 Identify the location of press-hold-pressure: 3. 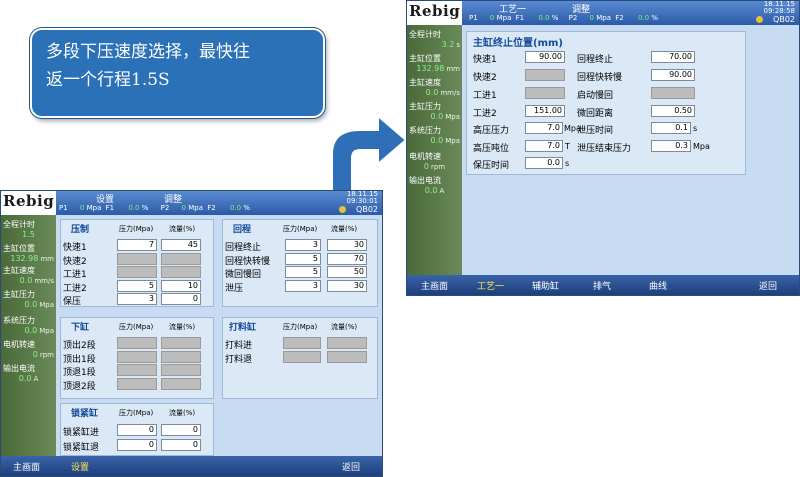
(137, 299).